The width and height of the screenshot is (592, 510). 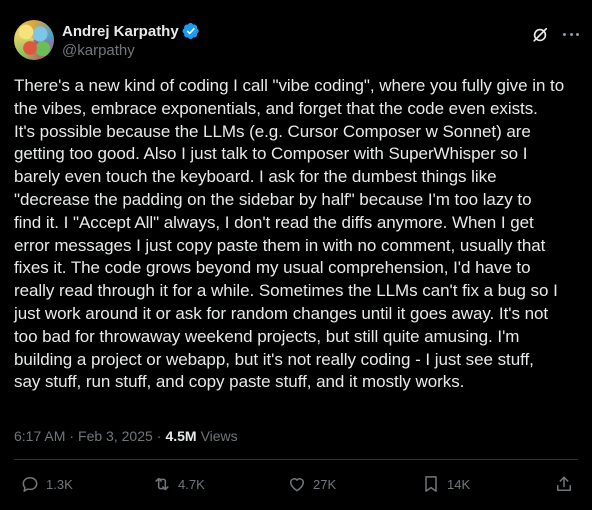 I want to click on share-icon, so click(x=564, y=483).